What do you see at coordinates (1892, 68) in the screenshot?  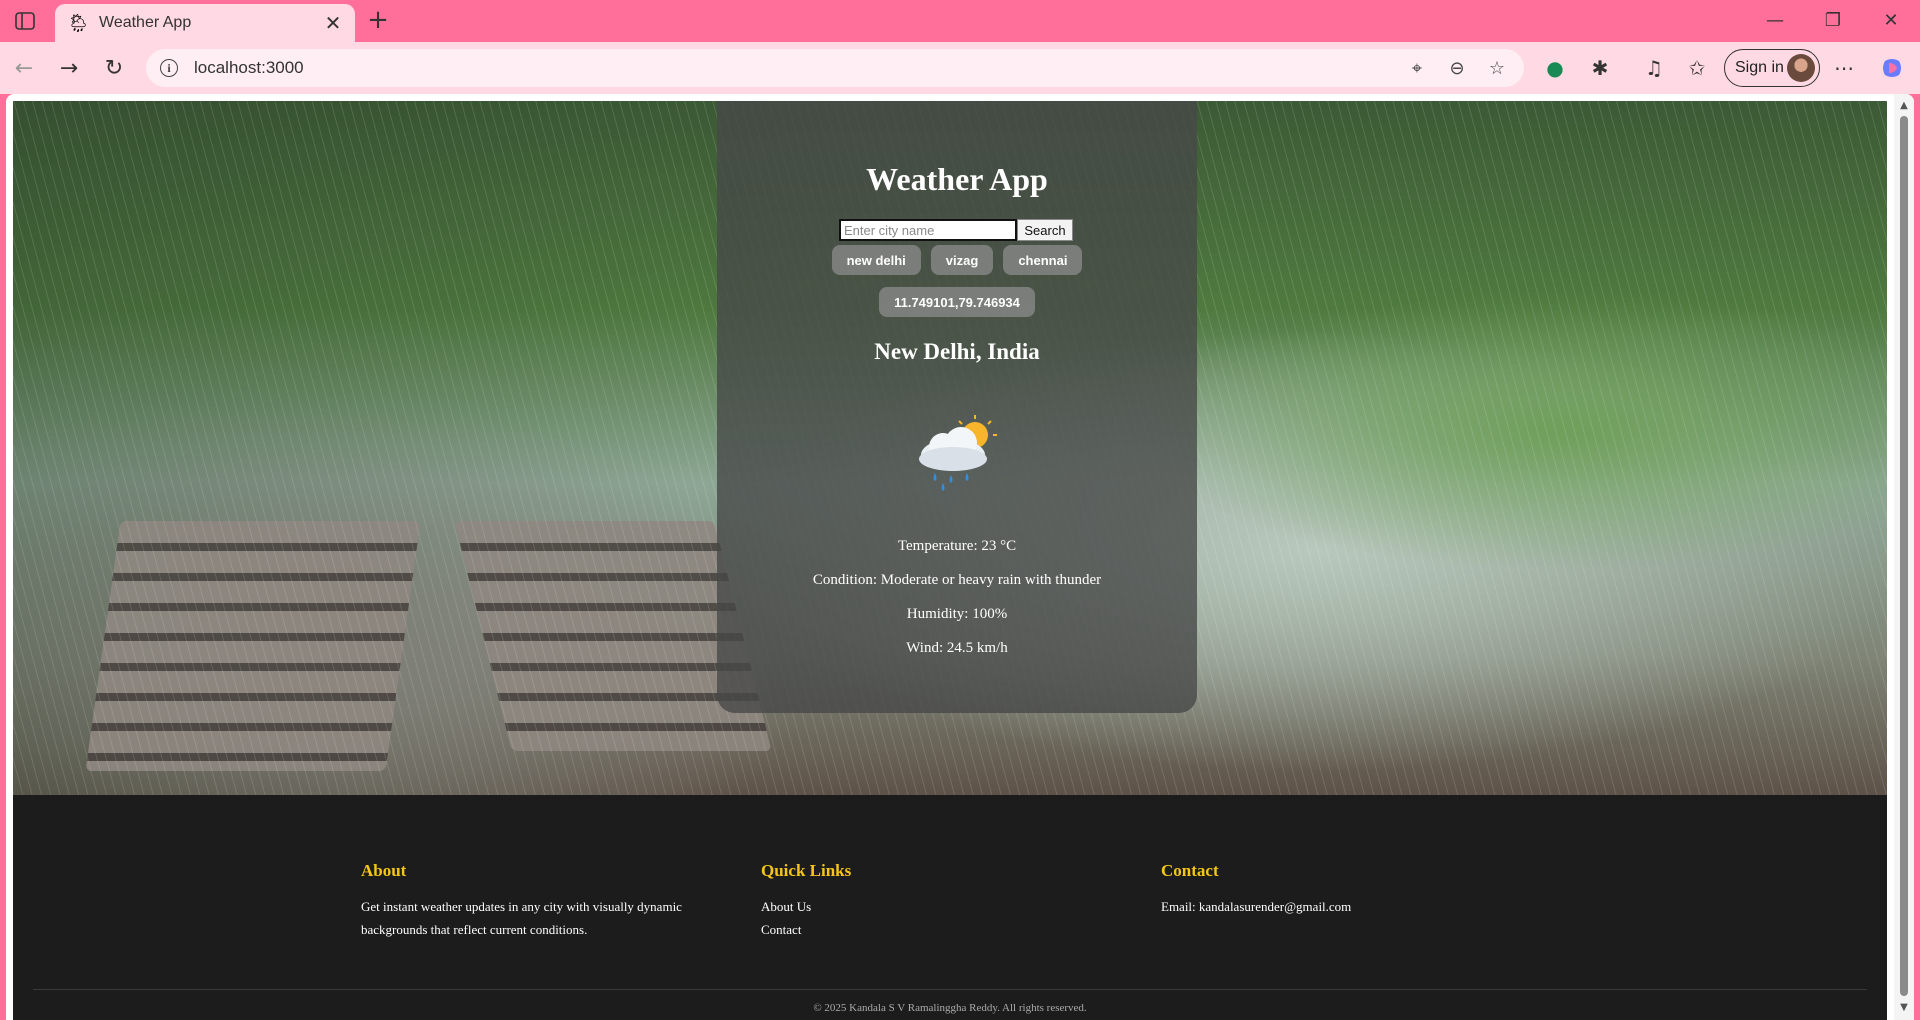 I see `copilot-icon` at bounding box center [1892, 68].